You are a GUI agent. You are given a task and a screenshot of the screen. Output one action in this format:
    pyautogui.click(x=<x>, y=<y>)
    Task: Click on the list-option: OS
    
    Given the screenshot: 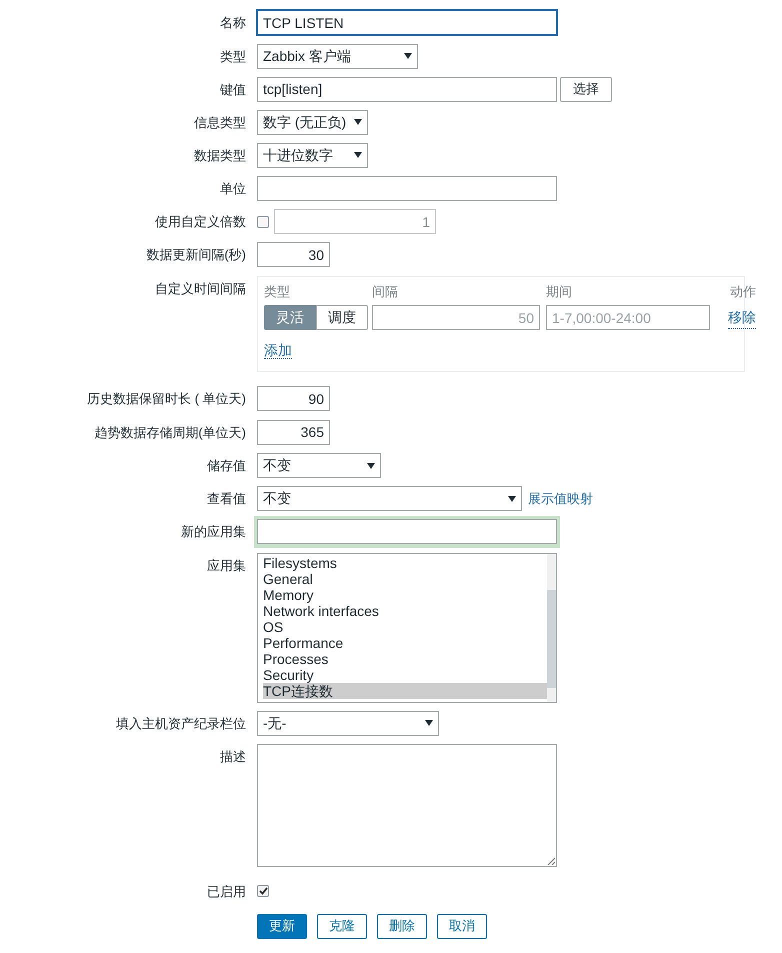 What is the action you would take?
    pyautogui.click(x=405, y=626)
    